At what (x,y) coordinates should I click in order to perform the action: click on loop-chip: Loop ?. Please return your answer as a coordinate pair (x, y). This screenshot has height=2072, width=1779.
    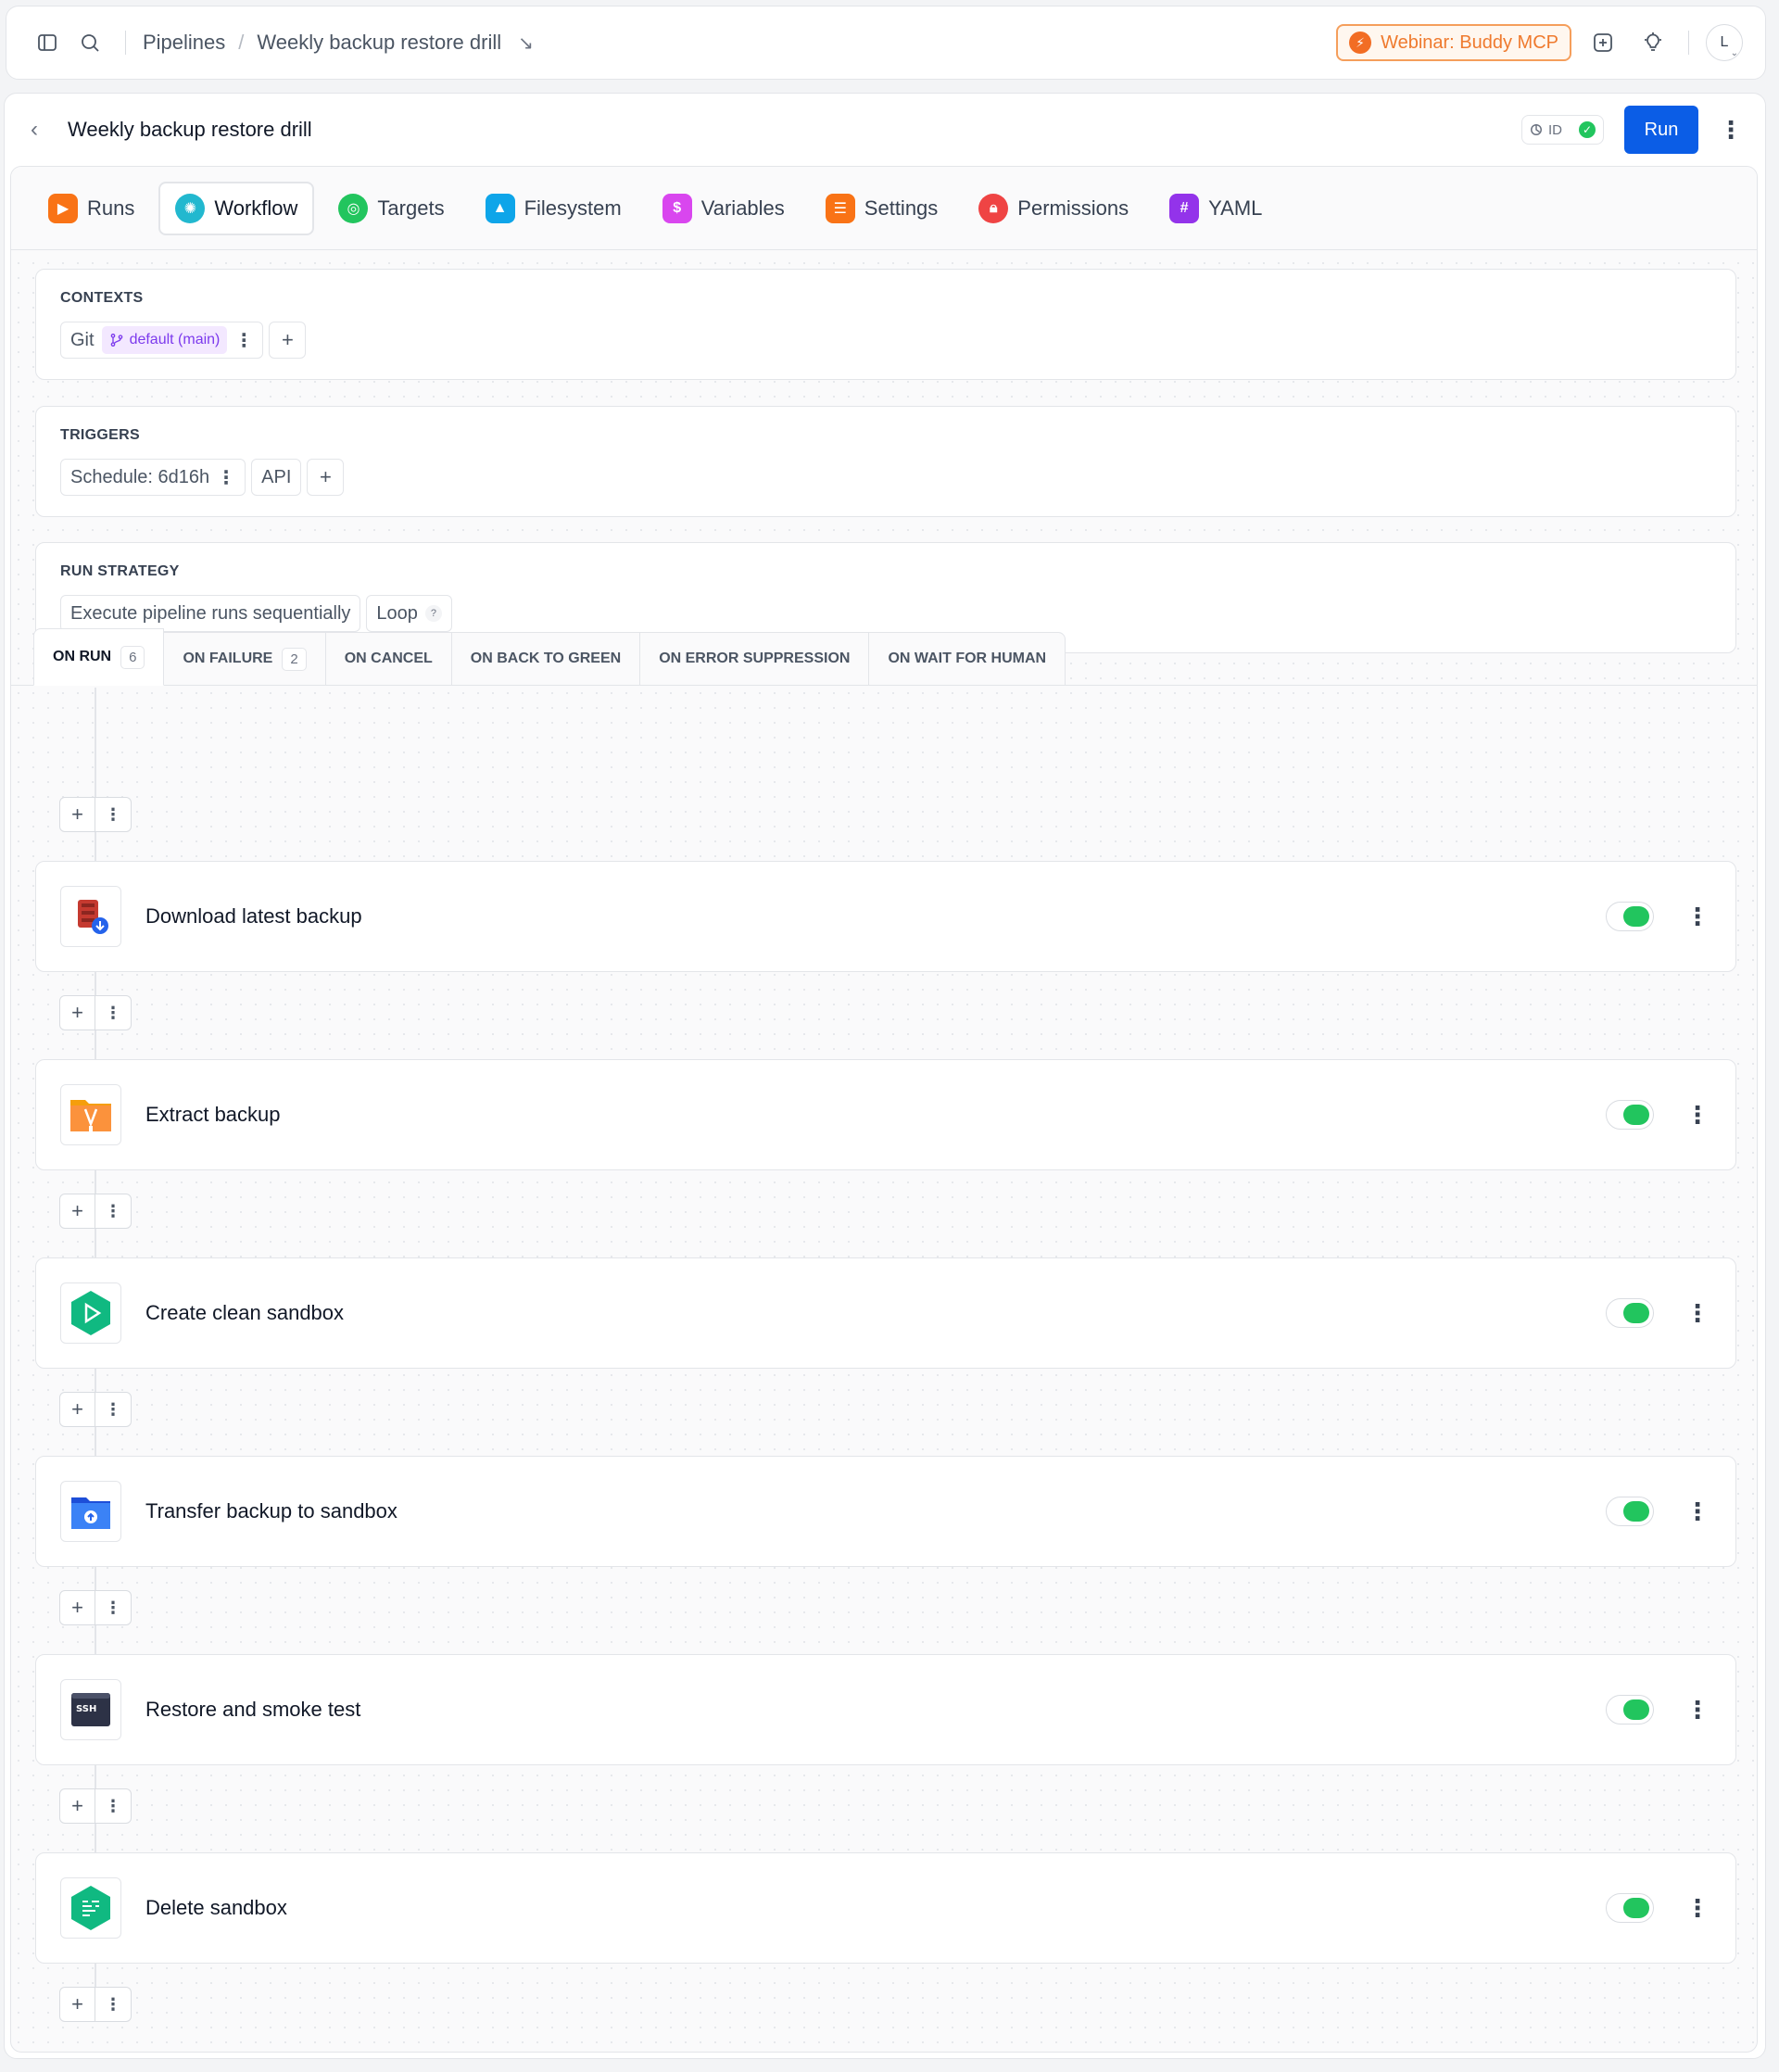
    Looking at the image, I should click on (409, 613).